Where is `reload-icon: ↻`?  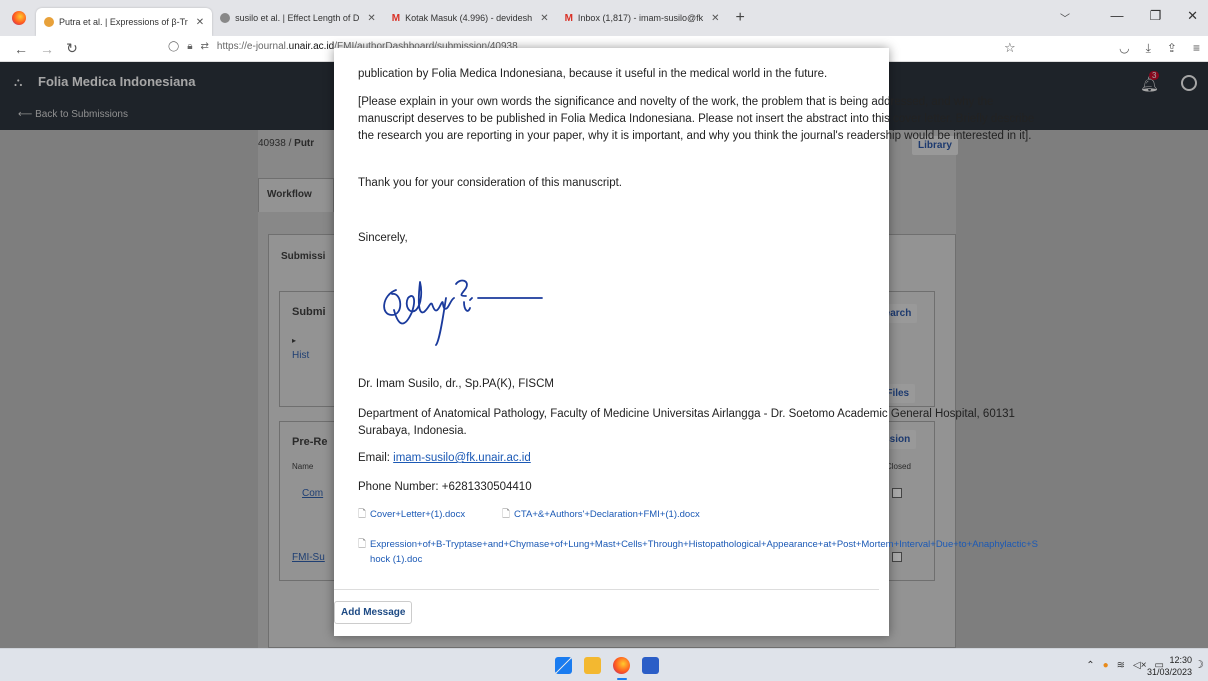 reload-icon: ↻ is located at coordinates (72, 48).